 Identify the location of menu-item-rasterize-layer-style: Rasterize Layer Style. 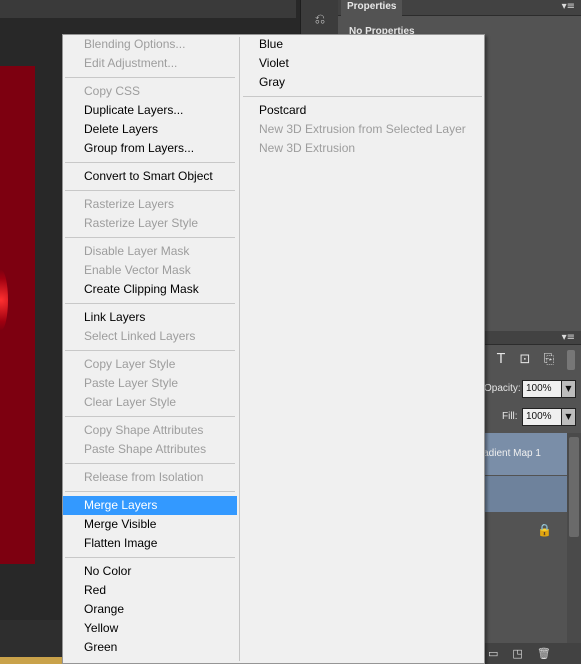
(141, 223).